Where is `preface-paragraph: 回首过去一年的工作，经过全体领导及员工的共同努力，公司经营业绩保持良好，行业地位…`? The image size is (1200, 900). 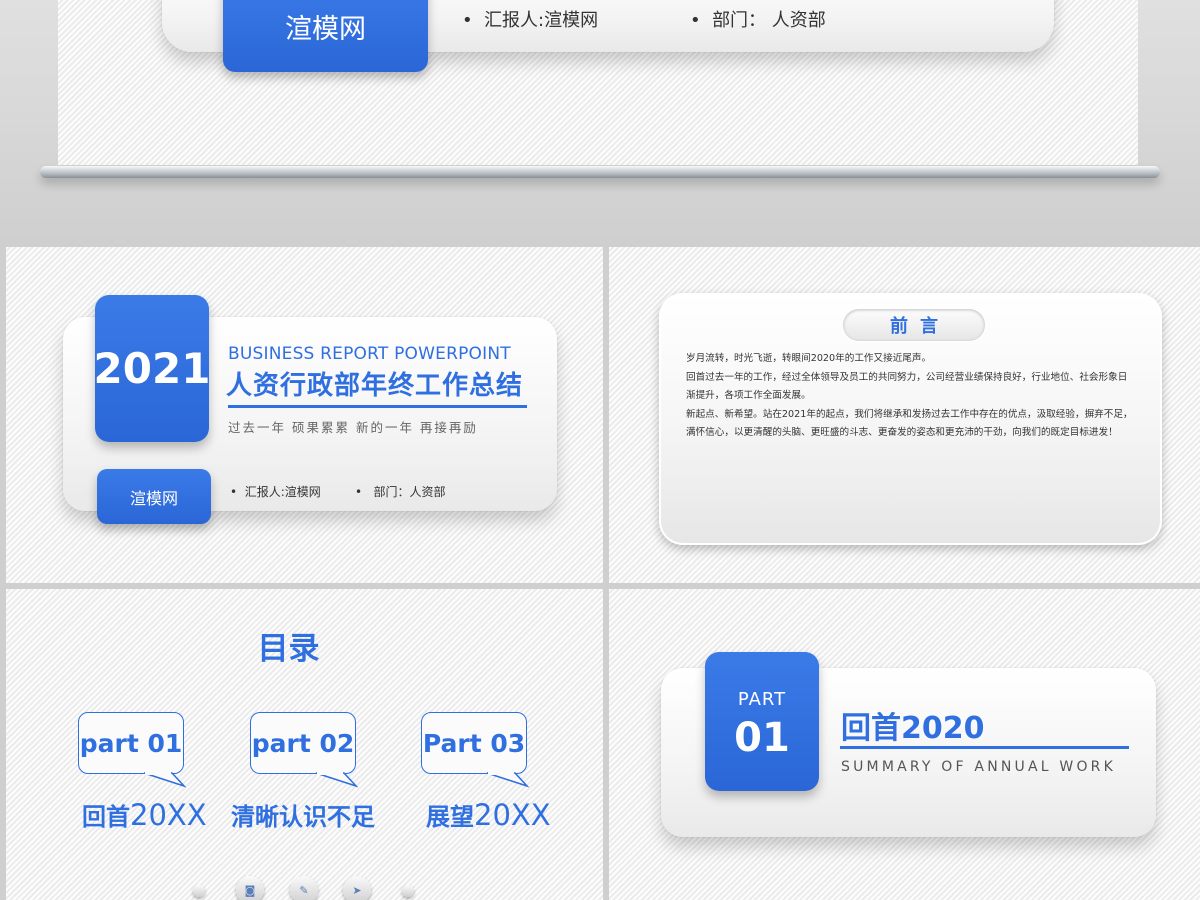 preface-paragraph: 回首过去一年的工作，经过全体领导及员工的共同努力，公司经营业绩保持良好，行业地位… is located at coordinates (907, 386).